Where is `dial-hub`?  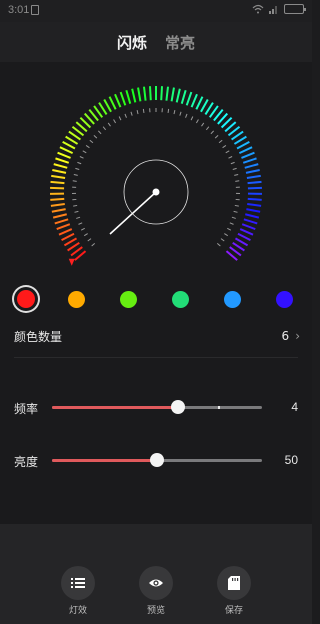 dial-hub is located at coordinates (156, 192).